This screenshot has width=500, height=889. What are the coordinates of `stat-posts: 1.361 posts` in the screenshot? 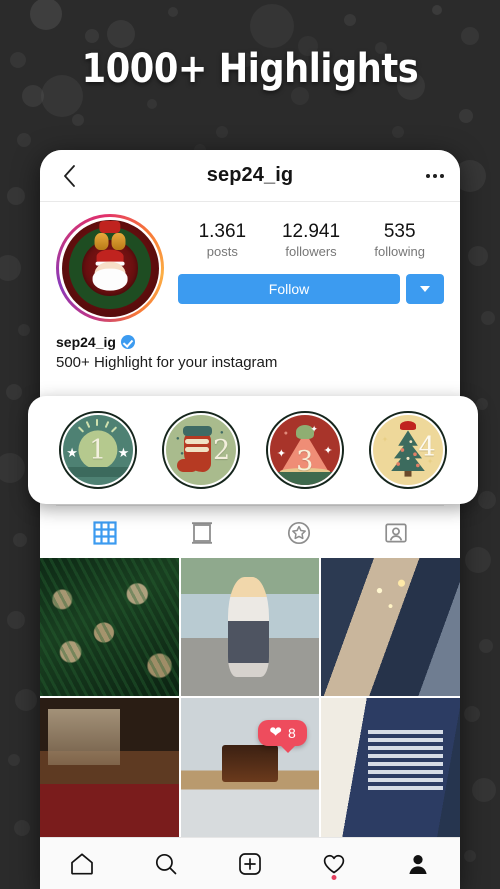 It's located at (222, 240).